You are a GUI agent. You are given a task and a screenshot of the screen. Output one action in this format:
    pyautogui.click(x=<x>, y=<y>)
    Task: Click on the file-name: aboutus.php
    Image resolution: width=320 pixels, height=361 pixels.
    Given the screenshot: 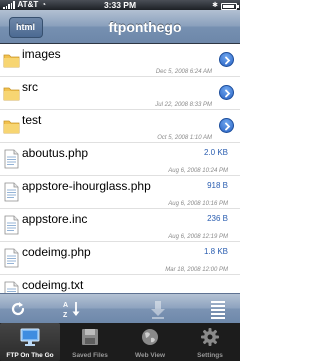 What is the action you would take?
    pyautogui.click(x=55, y=153)
    